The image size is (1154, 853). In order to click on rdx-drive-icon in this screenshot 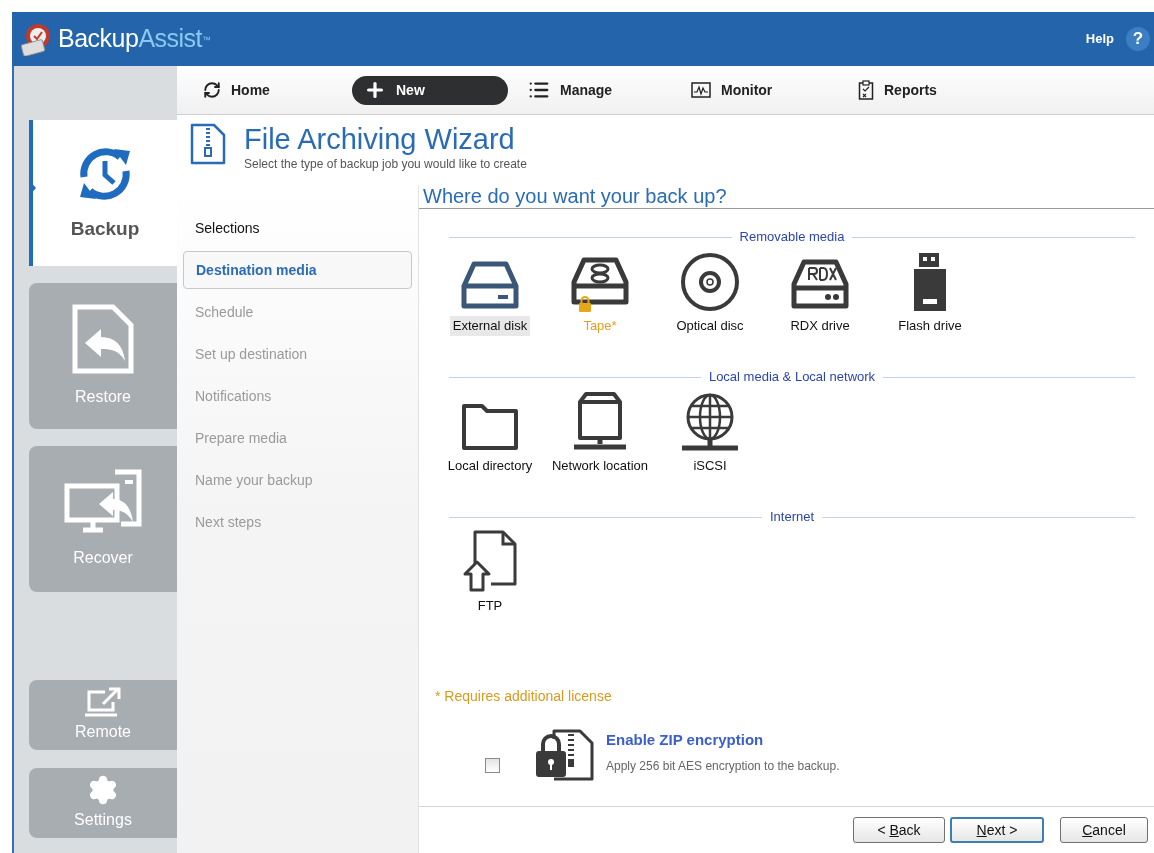, I will do `click(820, 285)`.